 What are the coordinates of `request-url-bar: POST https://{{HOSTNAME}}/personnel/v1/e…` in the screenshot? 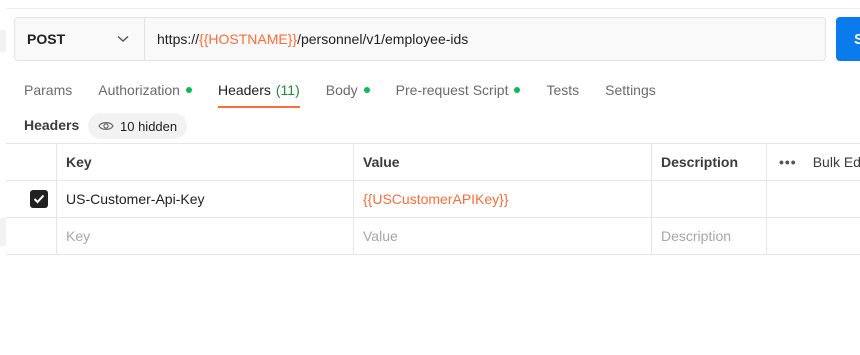 It's located at (420, 39).